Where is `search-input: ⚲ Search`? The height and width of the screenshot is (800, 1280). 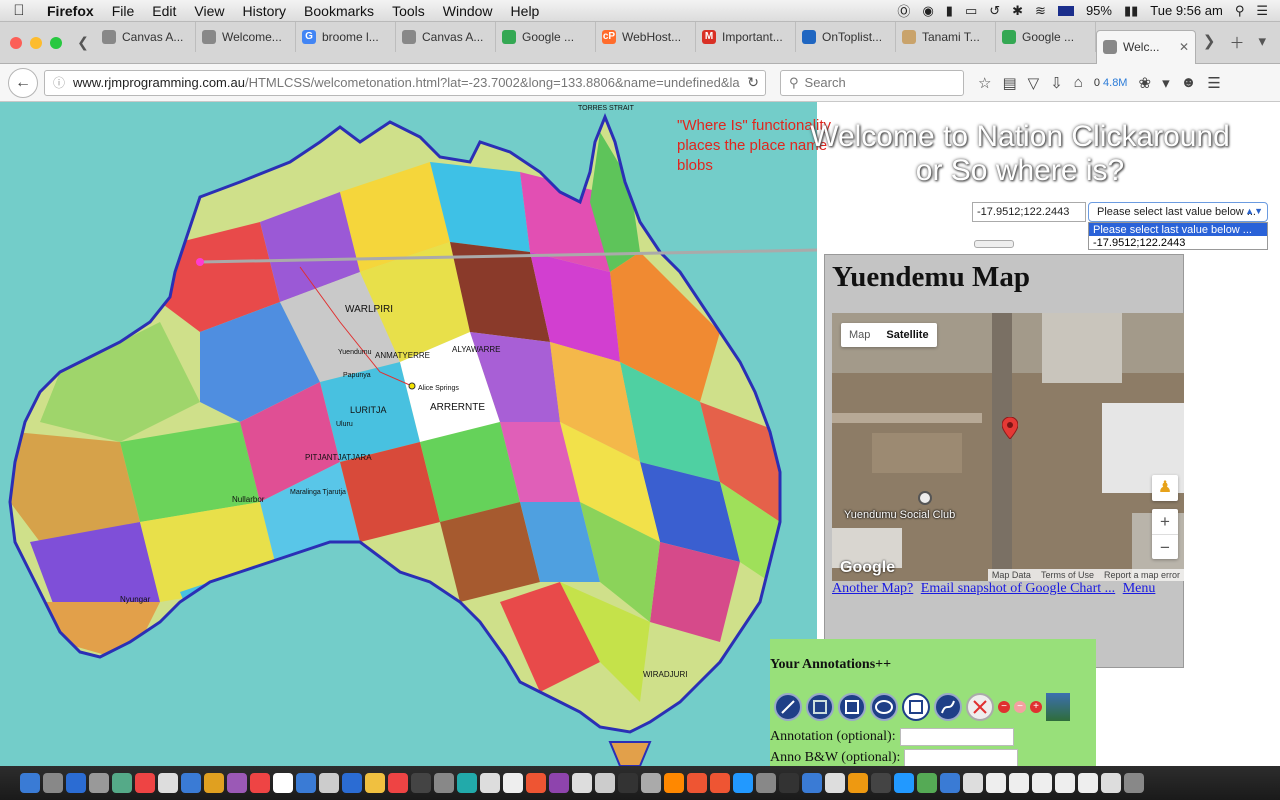 search-input: ⚲ Search is located at coordinates (872, 82).